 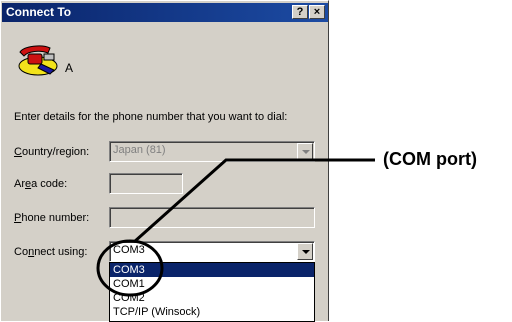 I want to click on callout-circle, so click(x=130, y=268).